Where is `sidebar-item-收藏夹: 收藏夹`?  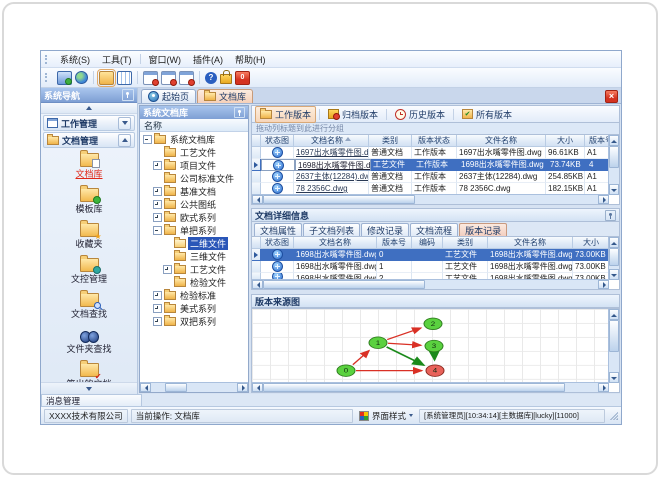
sidebar-item-收藏夹: 收藏夹 is located at coordinates (89, 239).